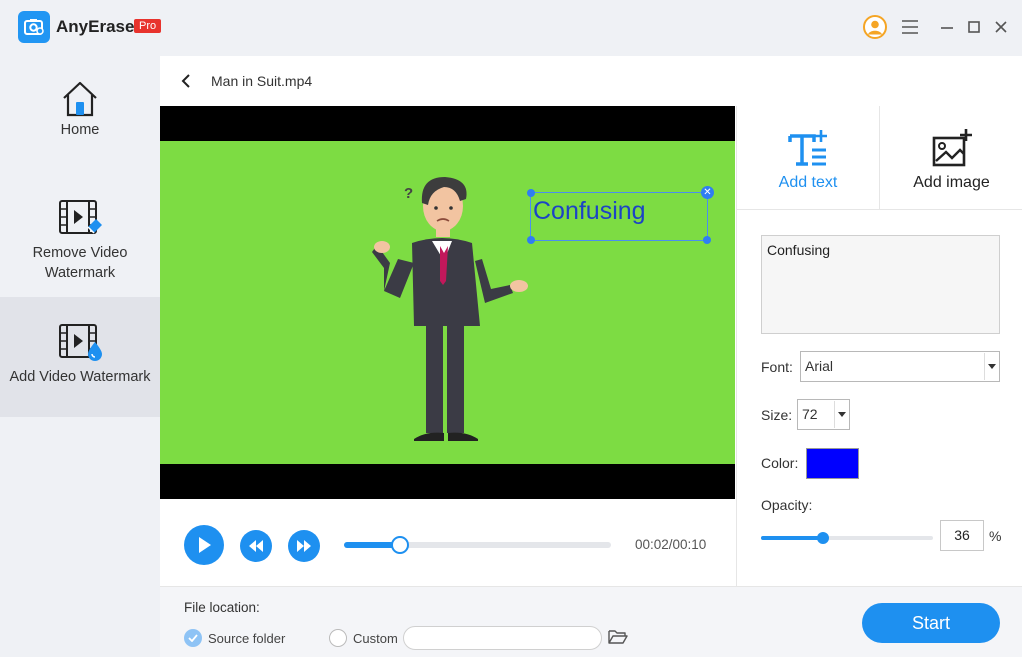 This screenshot has width=1022, height=657. What do you see at coordinates (910, 27) in the screenshot?
I see `menu-icon` at bounding box center [910, 27].